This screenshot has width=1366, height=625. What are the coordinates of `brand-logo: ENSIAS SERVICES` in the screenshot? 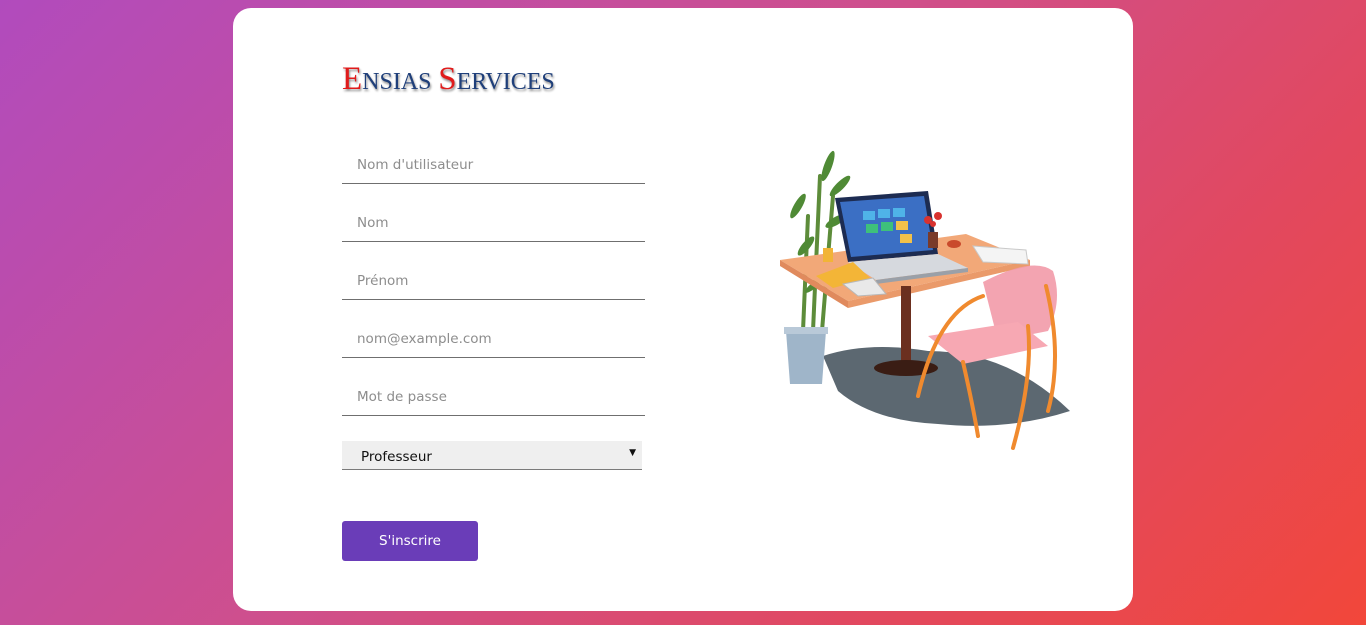 It's located at (448, 79).